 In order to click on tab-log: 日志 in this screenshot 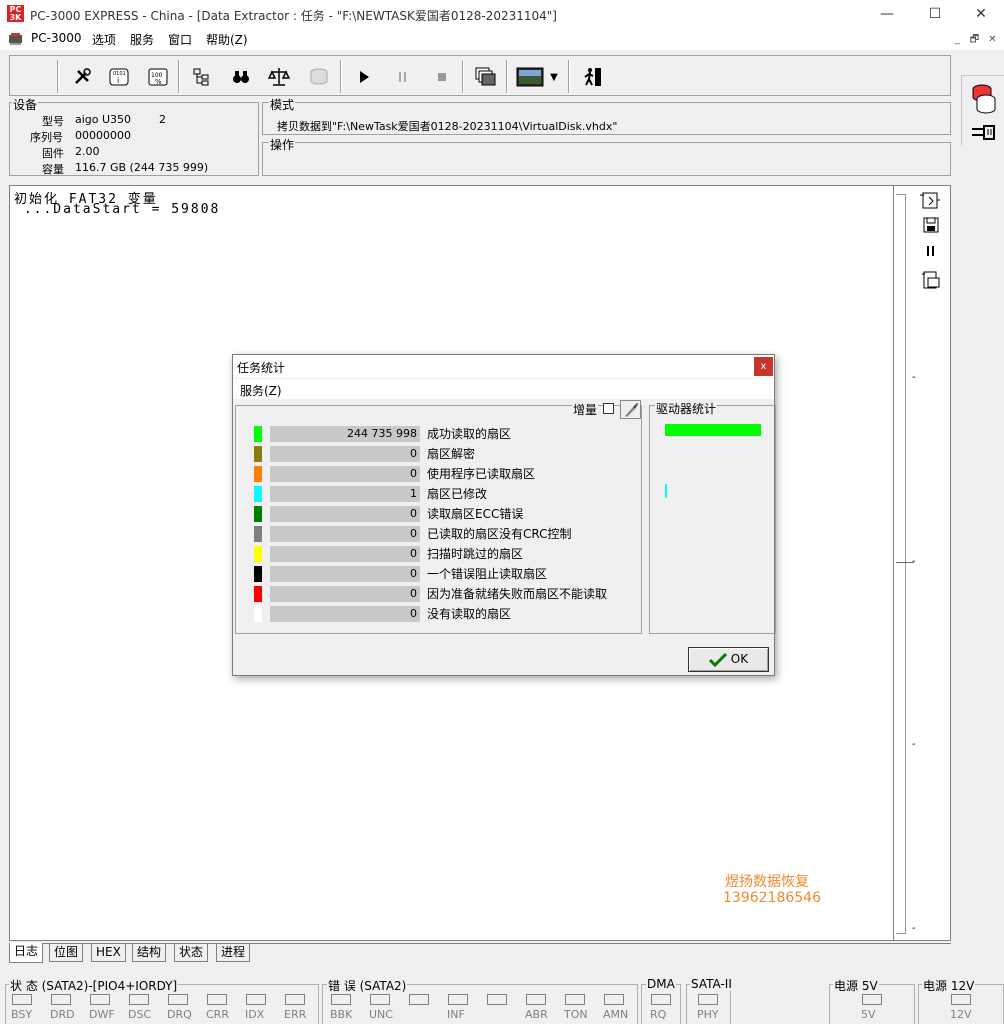, I will do `click(26, 953)`.